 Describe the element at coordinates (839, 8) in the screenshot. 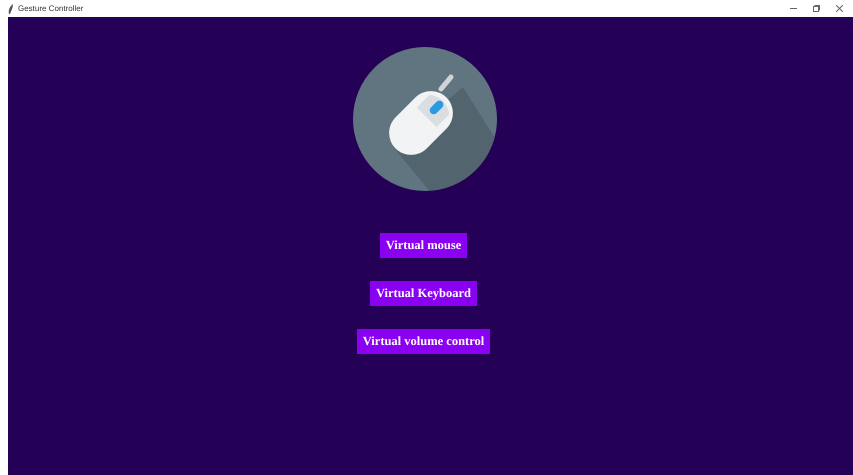

I see `close-icon` at that location.